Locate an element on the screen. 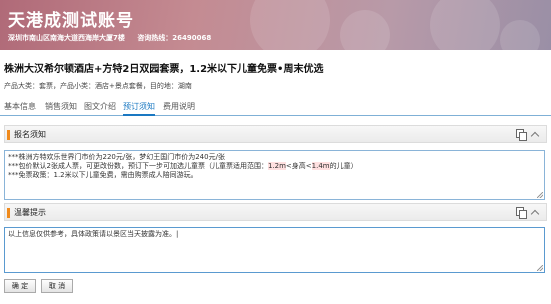 The width and height of the screenshot is (551, 304). tips-text: 以上信息仅供参考，具体政策请以景区当天披露为准。| is located at coordinates (93, 234).